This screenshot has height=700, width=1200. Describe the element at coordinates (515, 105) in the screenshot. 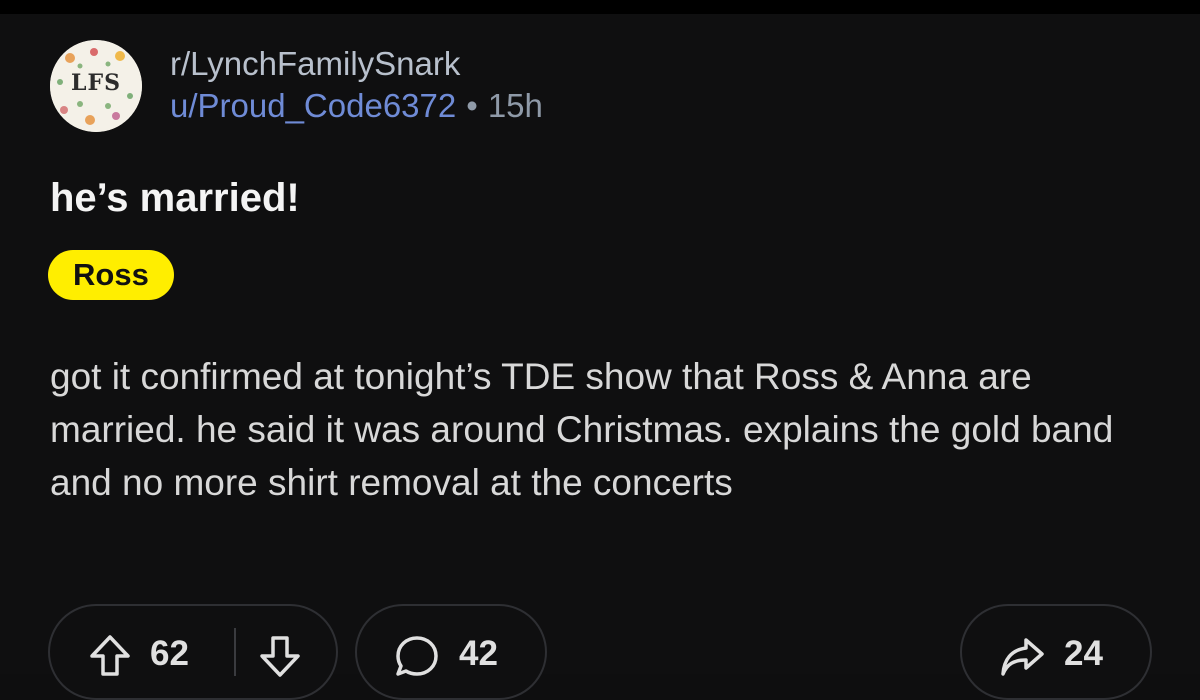

I see `post-age: 15h` at that location.